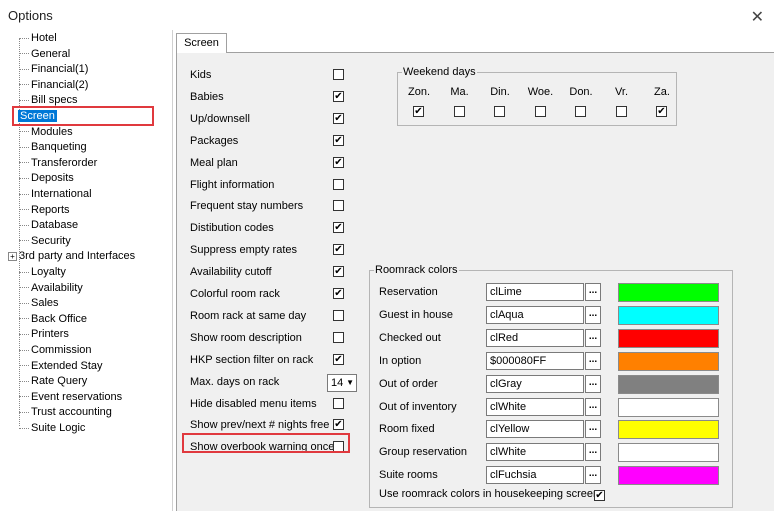 The image size is (774, 511). I want to click on tree-item-reports: Reports, so click(44, 210).